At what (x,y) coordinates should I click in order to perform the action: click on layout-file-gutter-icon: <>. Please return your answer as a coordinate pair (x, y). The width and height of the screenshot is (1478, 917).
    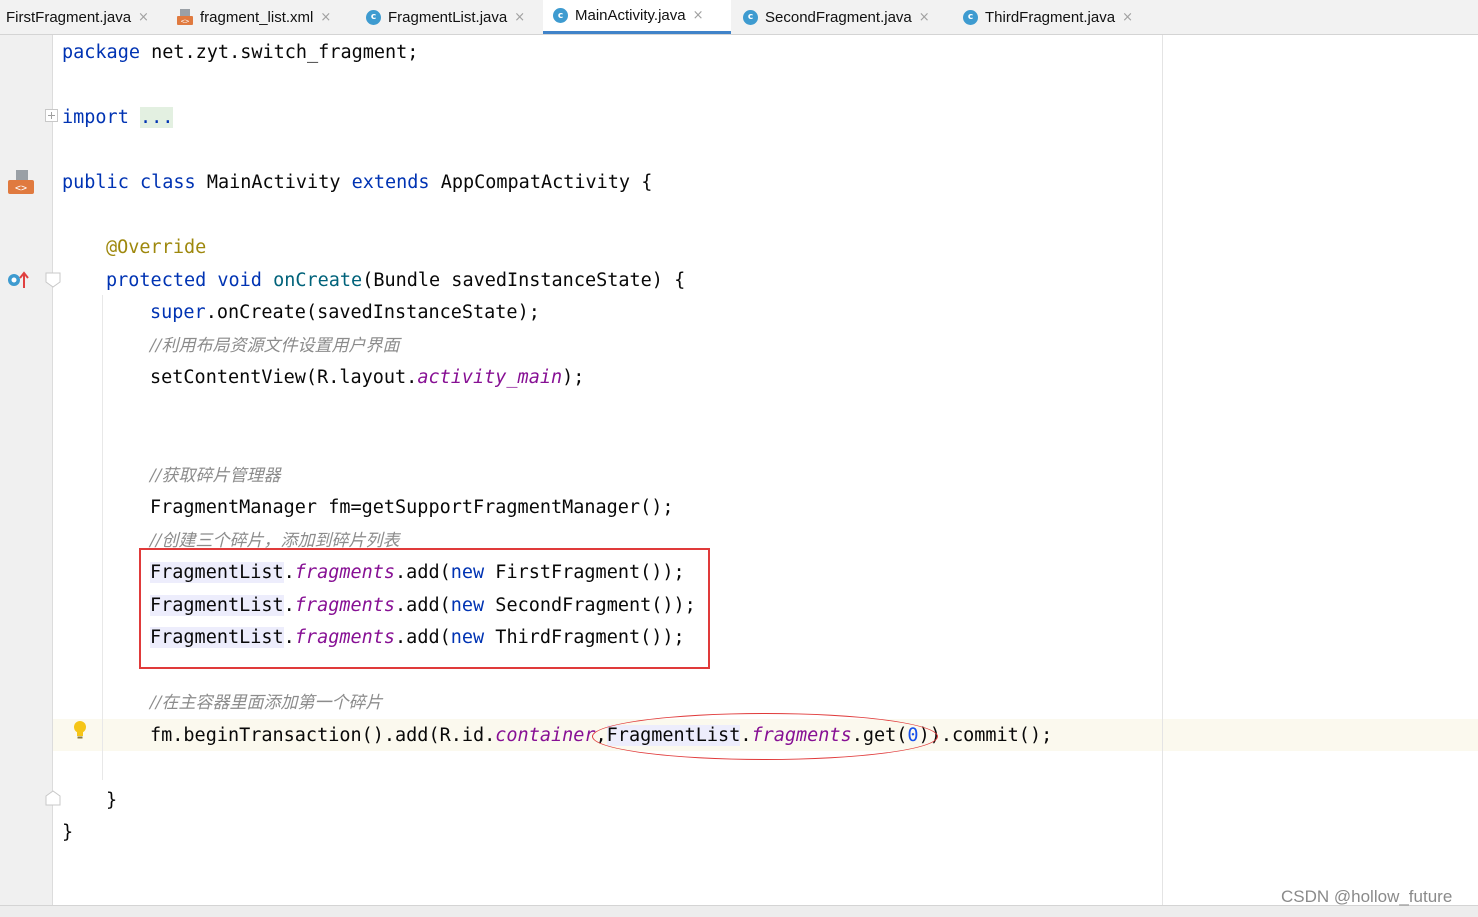
    Looking at the image, I should click on (21, 185).